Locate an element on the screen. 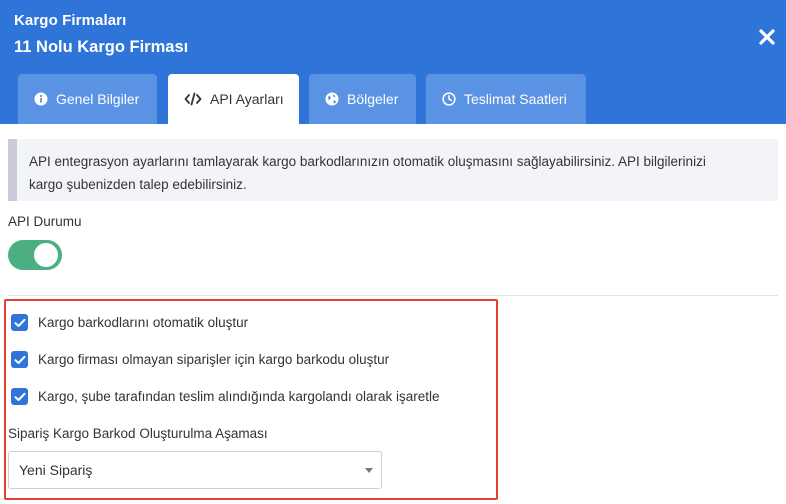 Image resolution: width=786 pixels, height=504 pixels. api-status-label: API Durumu is located at coordinates (45, 221).